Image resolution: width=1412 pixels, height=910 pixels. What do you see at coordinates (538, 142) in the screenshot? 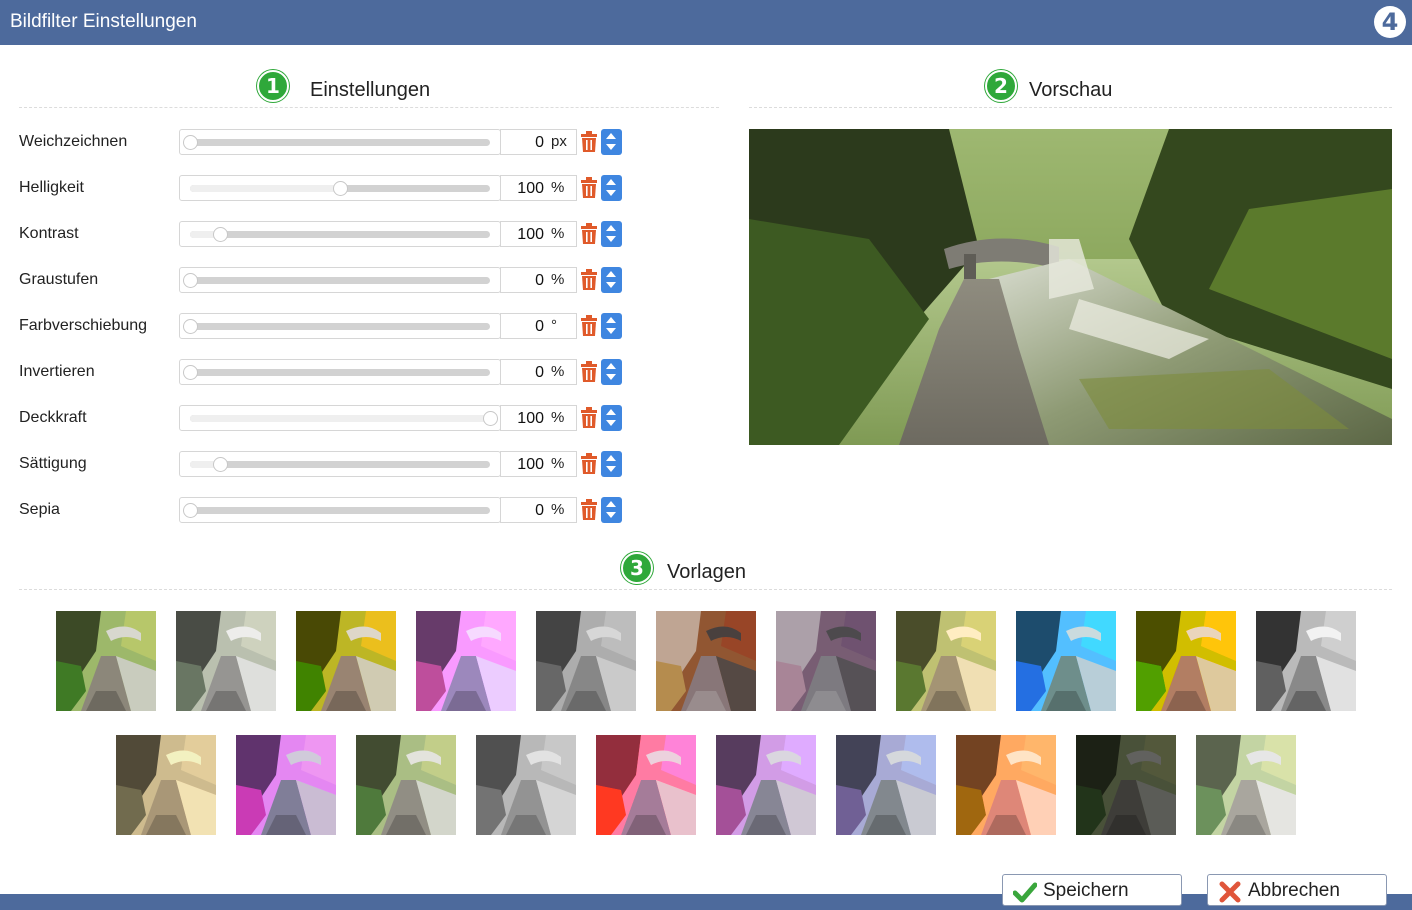
I see `filter-value-input: 0 px` at bounding box center [538, 142].